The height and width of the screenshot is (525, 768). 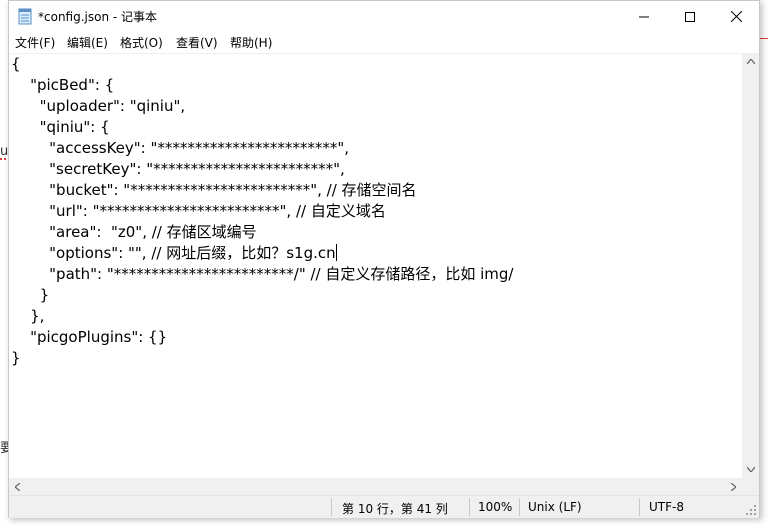 I want to click on code-line: {, so click(x=16, y=64).